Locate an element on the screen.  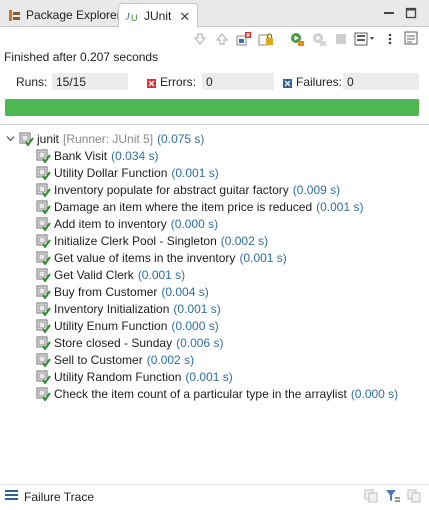
test-time: (0.009 s) is located at coordinates (316, 189).